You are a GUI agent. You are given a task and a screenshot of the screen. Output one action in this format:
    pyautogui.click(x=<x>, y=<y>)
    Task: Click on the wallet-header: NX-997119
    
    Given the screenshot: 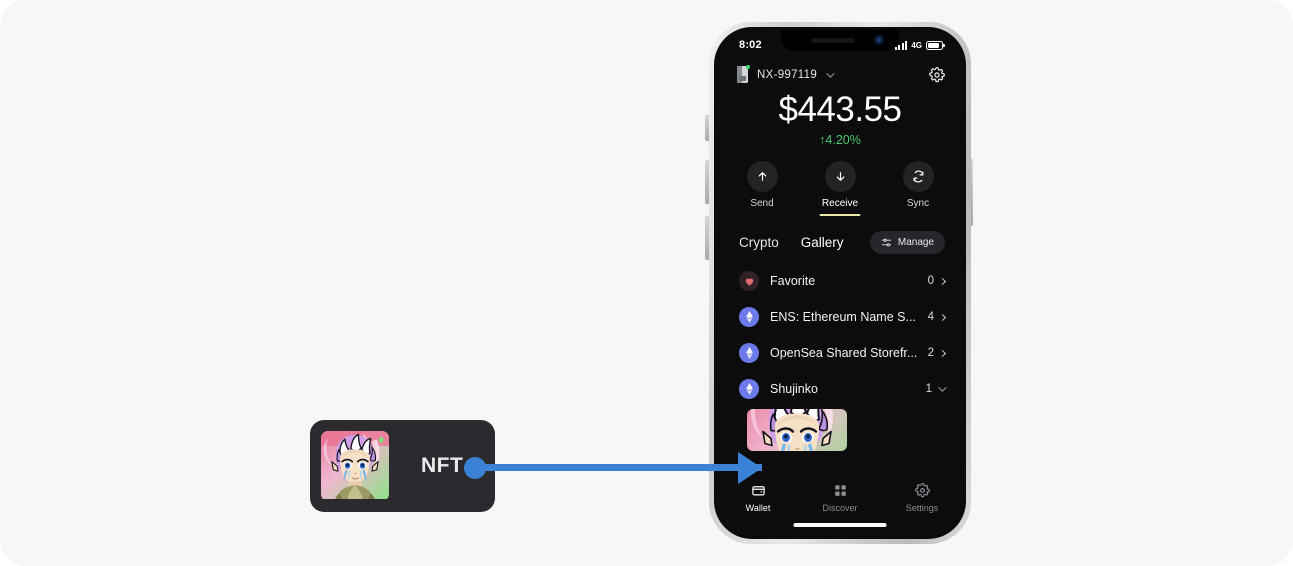 What is the action you would take?
    pyautogui.click(x=840, y=71)
    